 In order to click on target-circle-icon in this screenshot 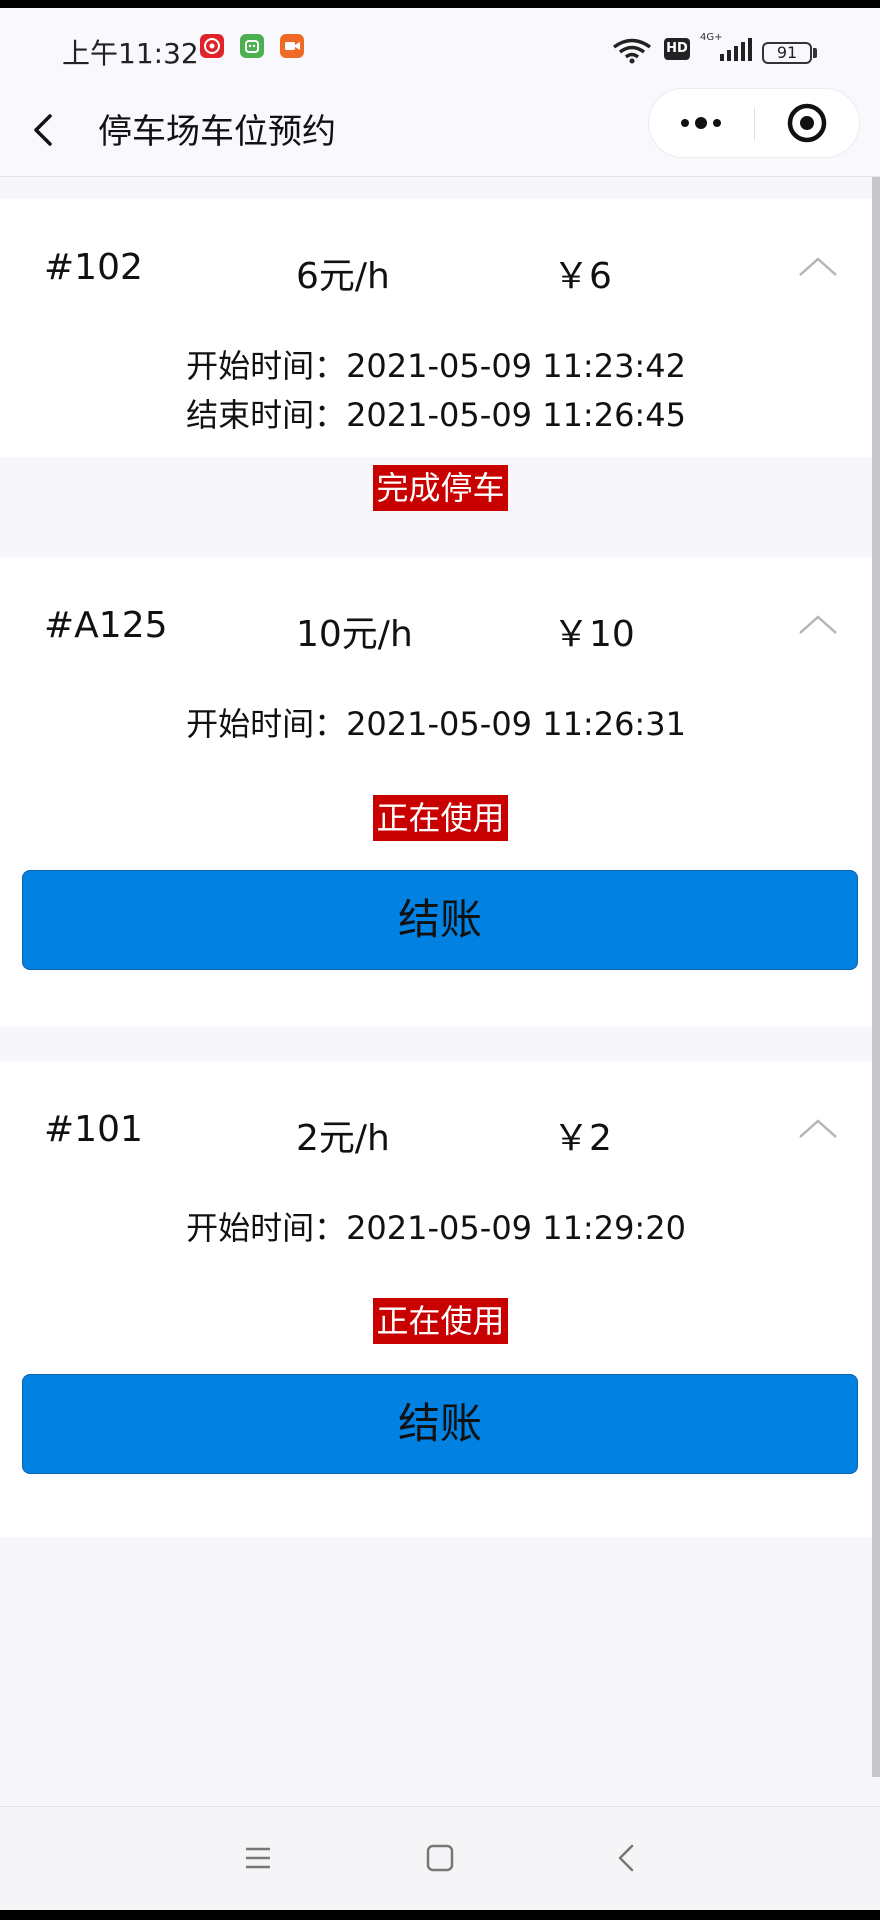, I will do `click(807, 123)`.